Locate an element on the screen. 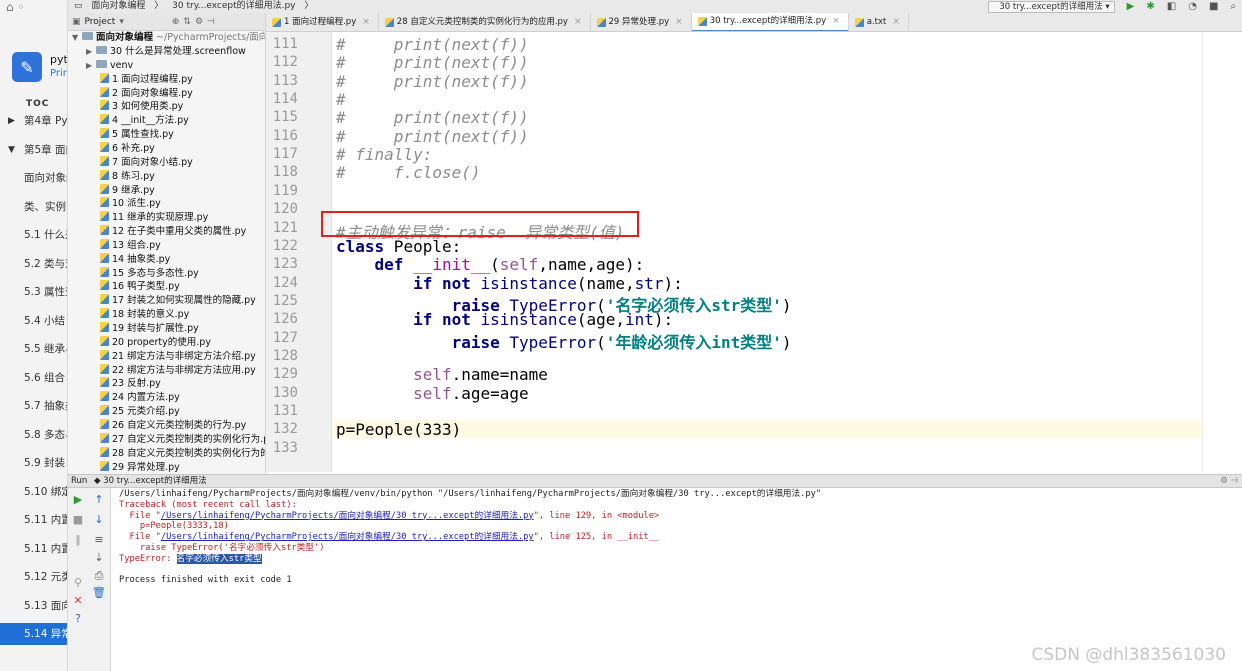 This screenshot has height=671, width=1242. toc-item: ▶ 第4章 Pyt is located at coordinates (33, 121).